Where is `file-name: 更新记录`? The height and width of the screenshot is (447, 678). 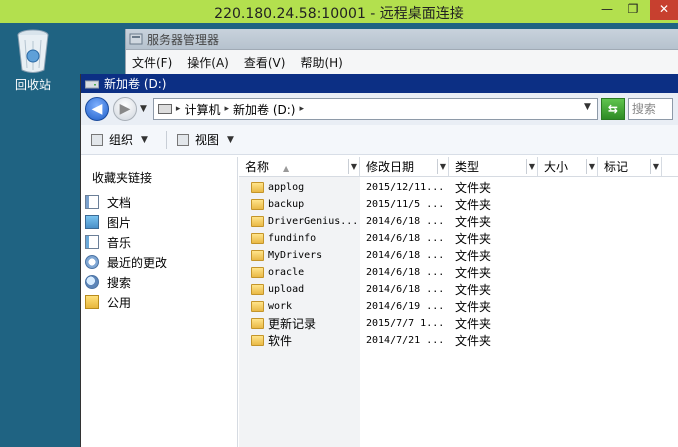 file-name: 更新记录 is located at coordinates (292, 324).